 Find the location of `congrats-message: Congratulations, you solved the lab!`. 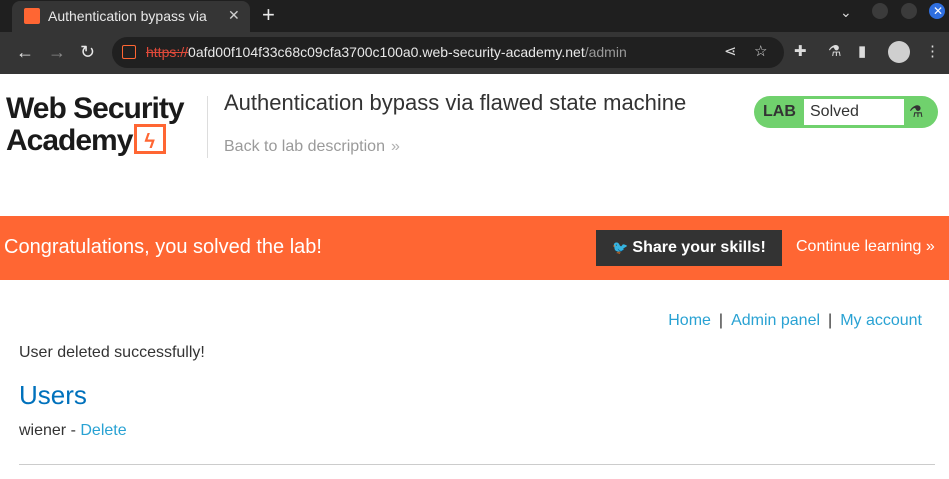

congrats-message: Congratulations, you solved the lab! is located at coordinates (163, 247).